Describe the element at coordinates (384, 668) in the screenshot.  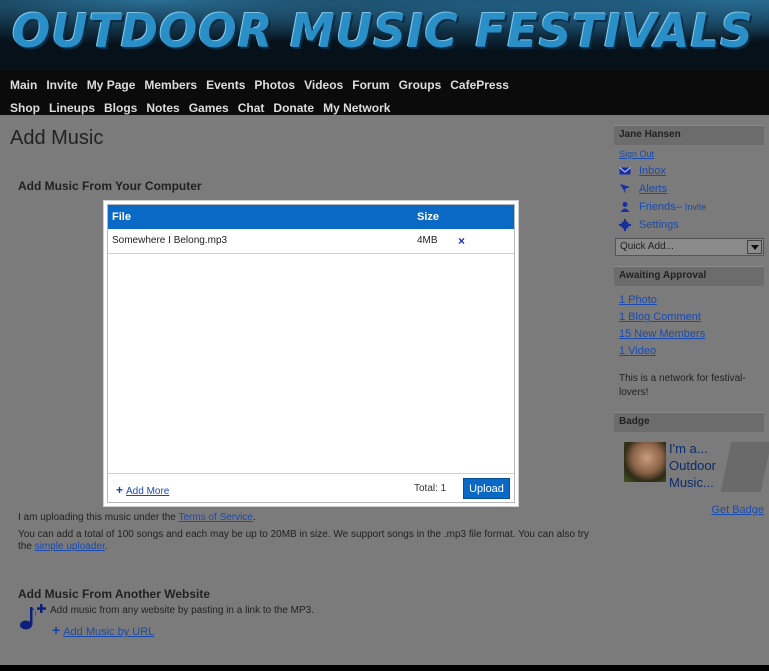
I see `footer-bar` at that location.